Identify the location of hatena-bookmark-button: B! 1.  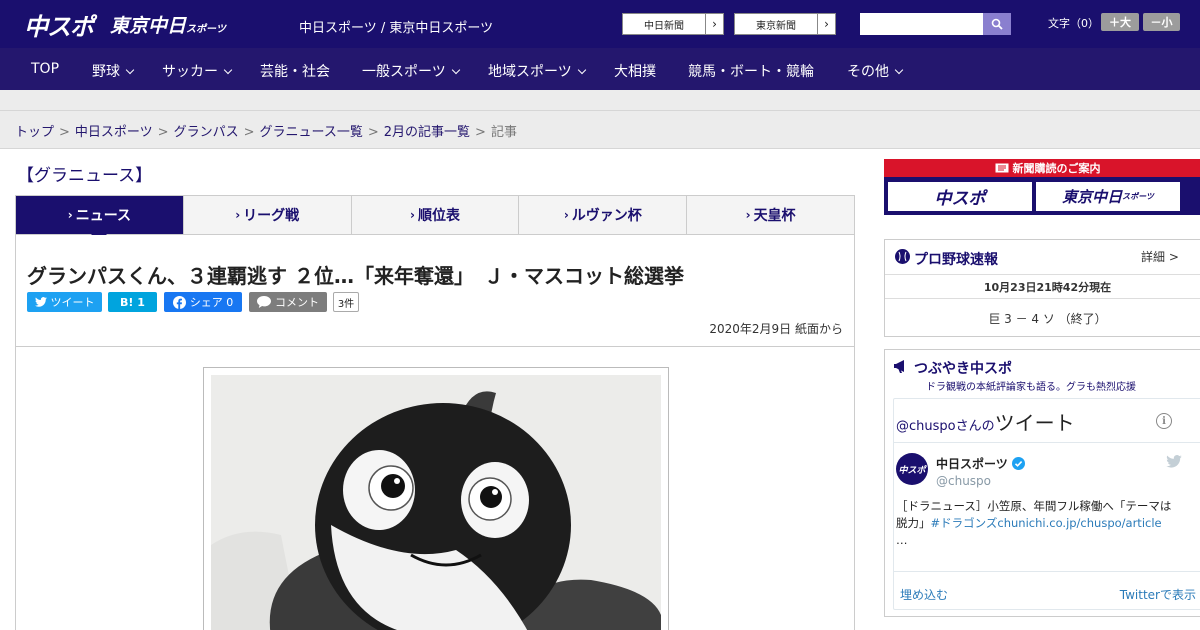
(132, 302).